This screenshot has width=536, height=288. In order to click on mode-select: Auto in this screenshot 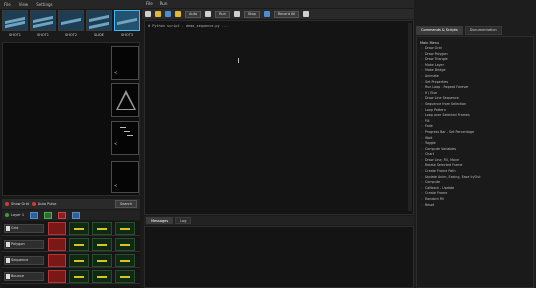, I will do `click(193, 14)`.